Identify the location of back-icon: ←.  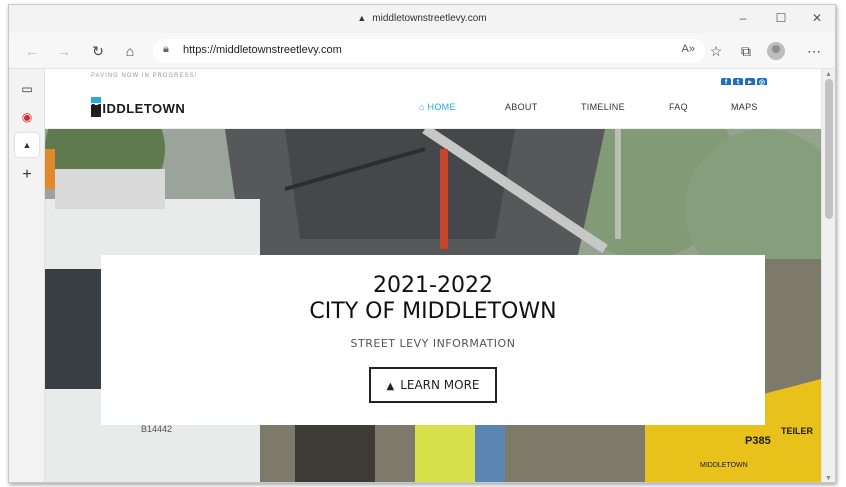
(32, 51).